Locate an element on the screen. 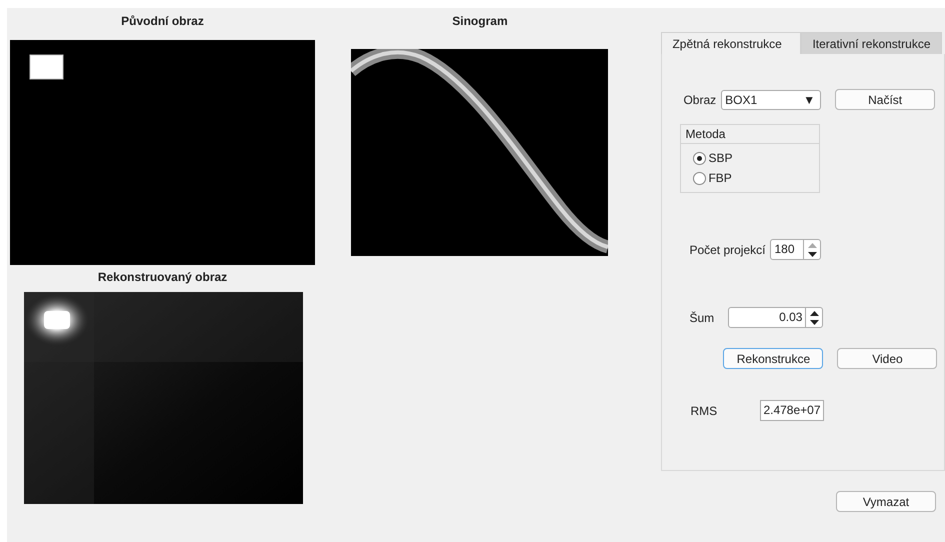  noise-spinner: 0.03 is located at coordinates (776, 317).